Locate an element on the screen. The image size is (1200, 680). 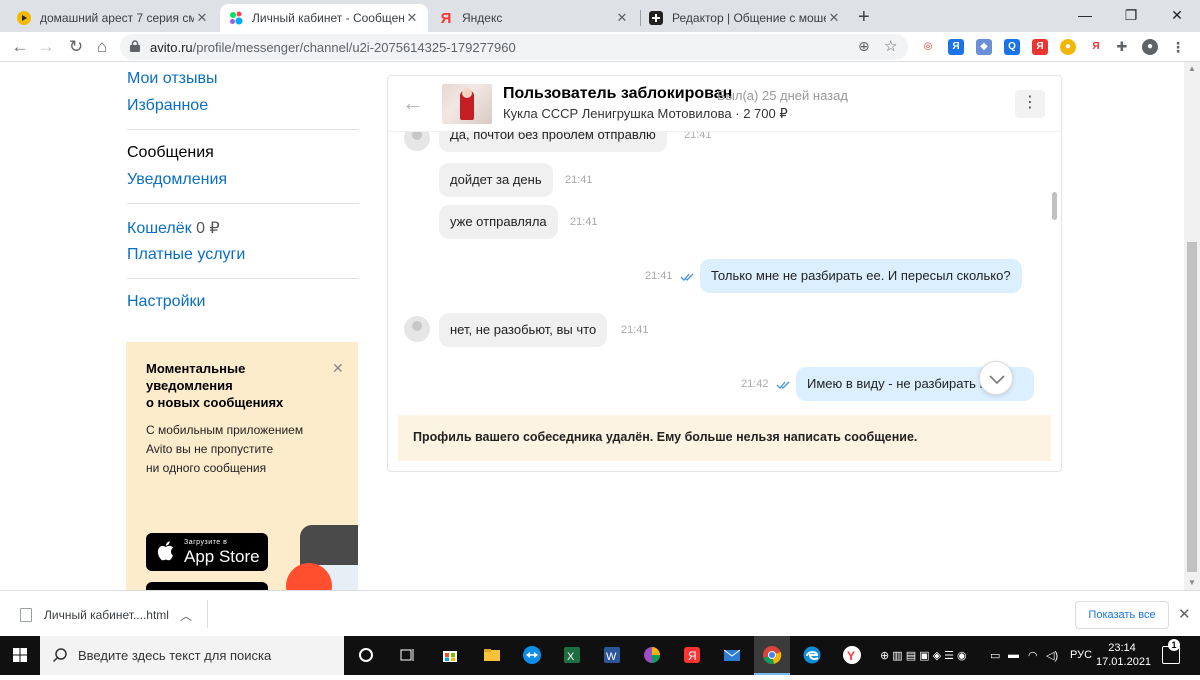
sidebar-item-paid-services: Платные услуги is located at coordinates (186, 255).